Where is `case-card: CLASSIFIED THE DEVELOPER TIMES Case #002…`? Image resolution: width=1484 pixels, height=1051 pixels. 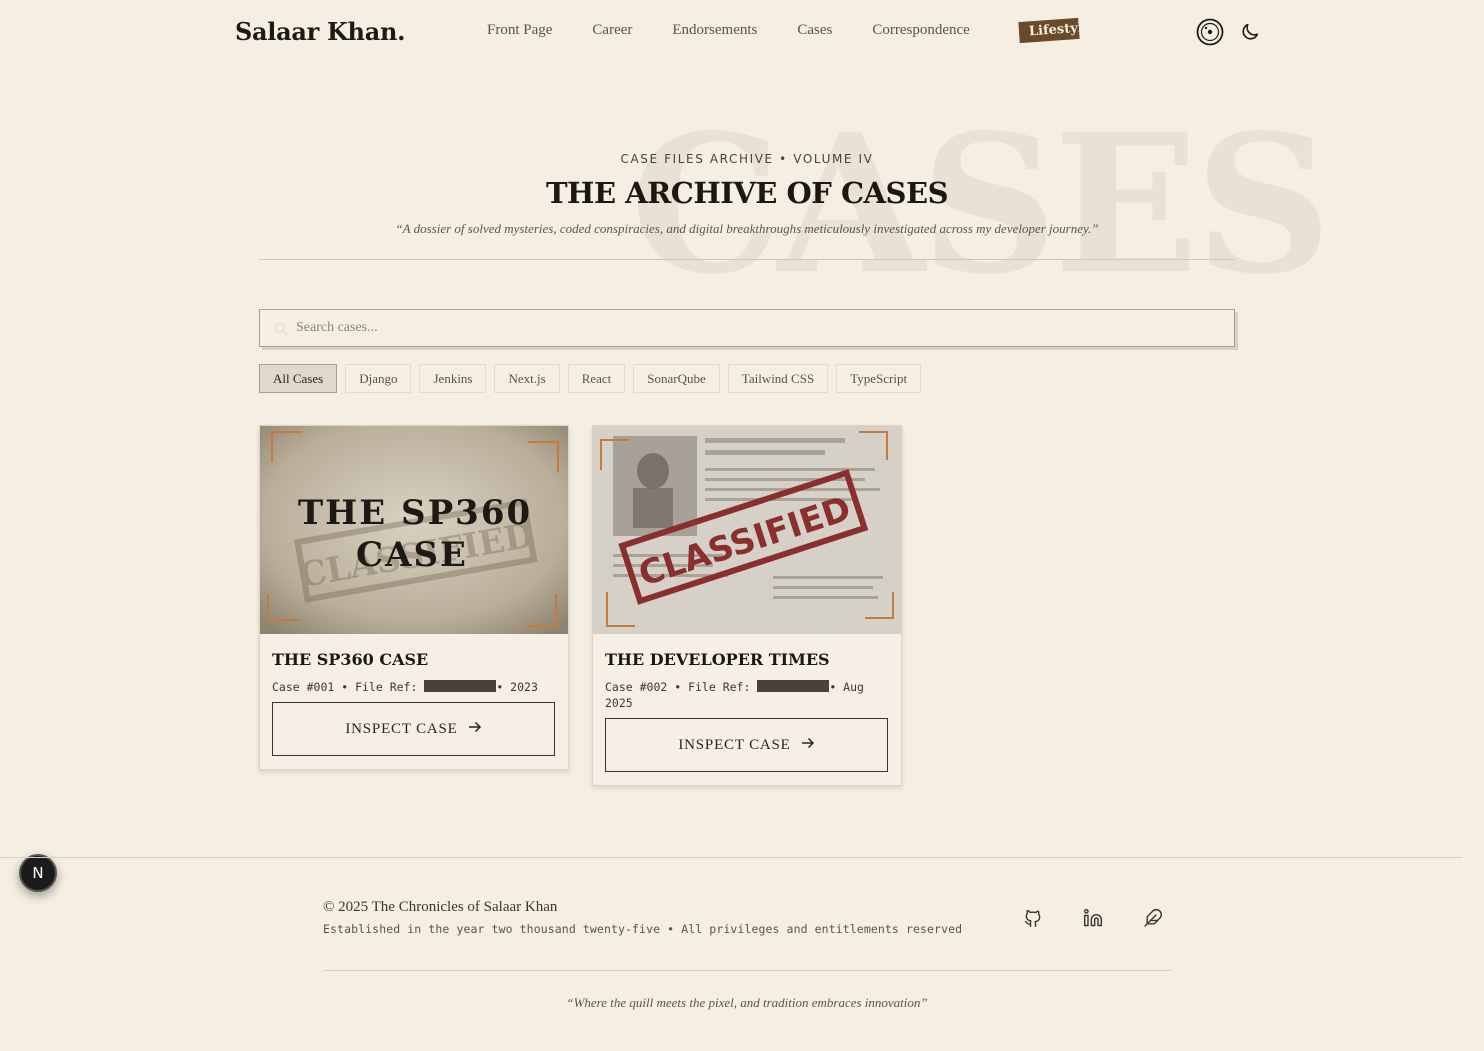
case-card: CLASSIFIED THE DEVELOPER TIMES Case #002… is located at coordinates (747, 605).